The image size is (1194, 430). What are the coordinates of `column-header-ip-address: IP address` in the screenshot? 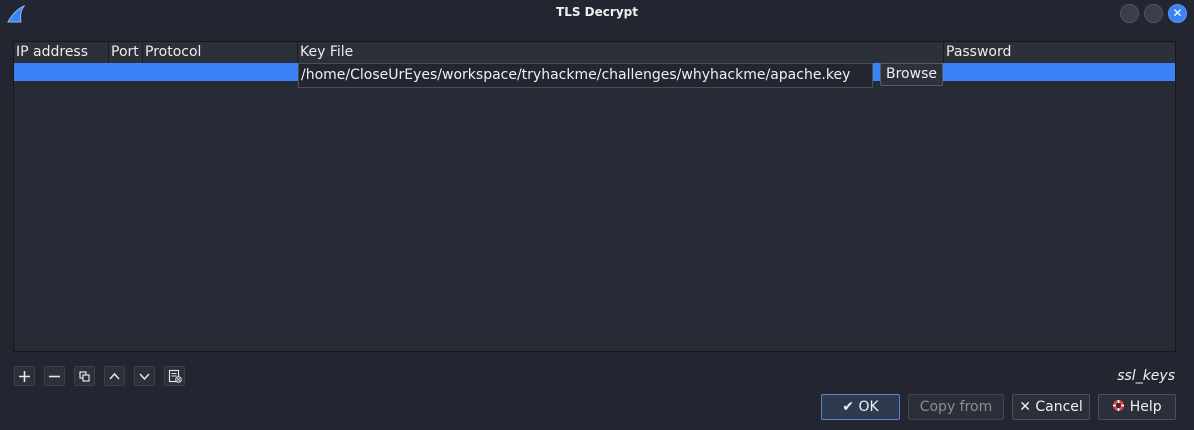 It's located at (61, 52).